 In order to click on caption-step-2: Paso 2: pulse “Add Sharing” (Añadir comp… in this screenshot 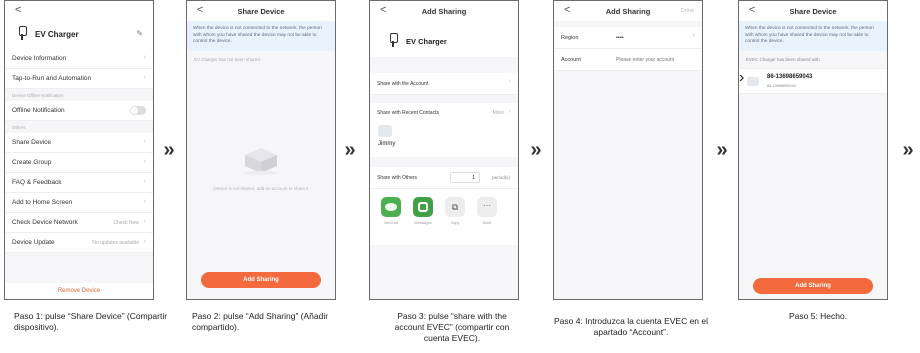, I will do `click(260, 321)`.